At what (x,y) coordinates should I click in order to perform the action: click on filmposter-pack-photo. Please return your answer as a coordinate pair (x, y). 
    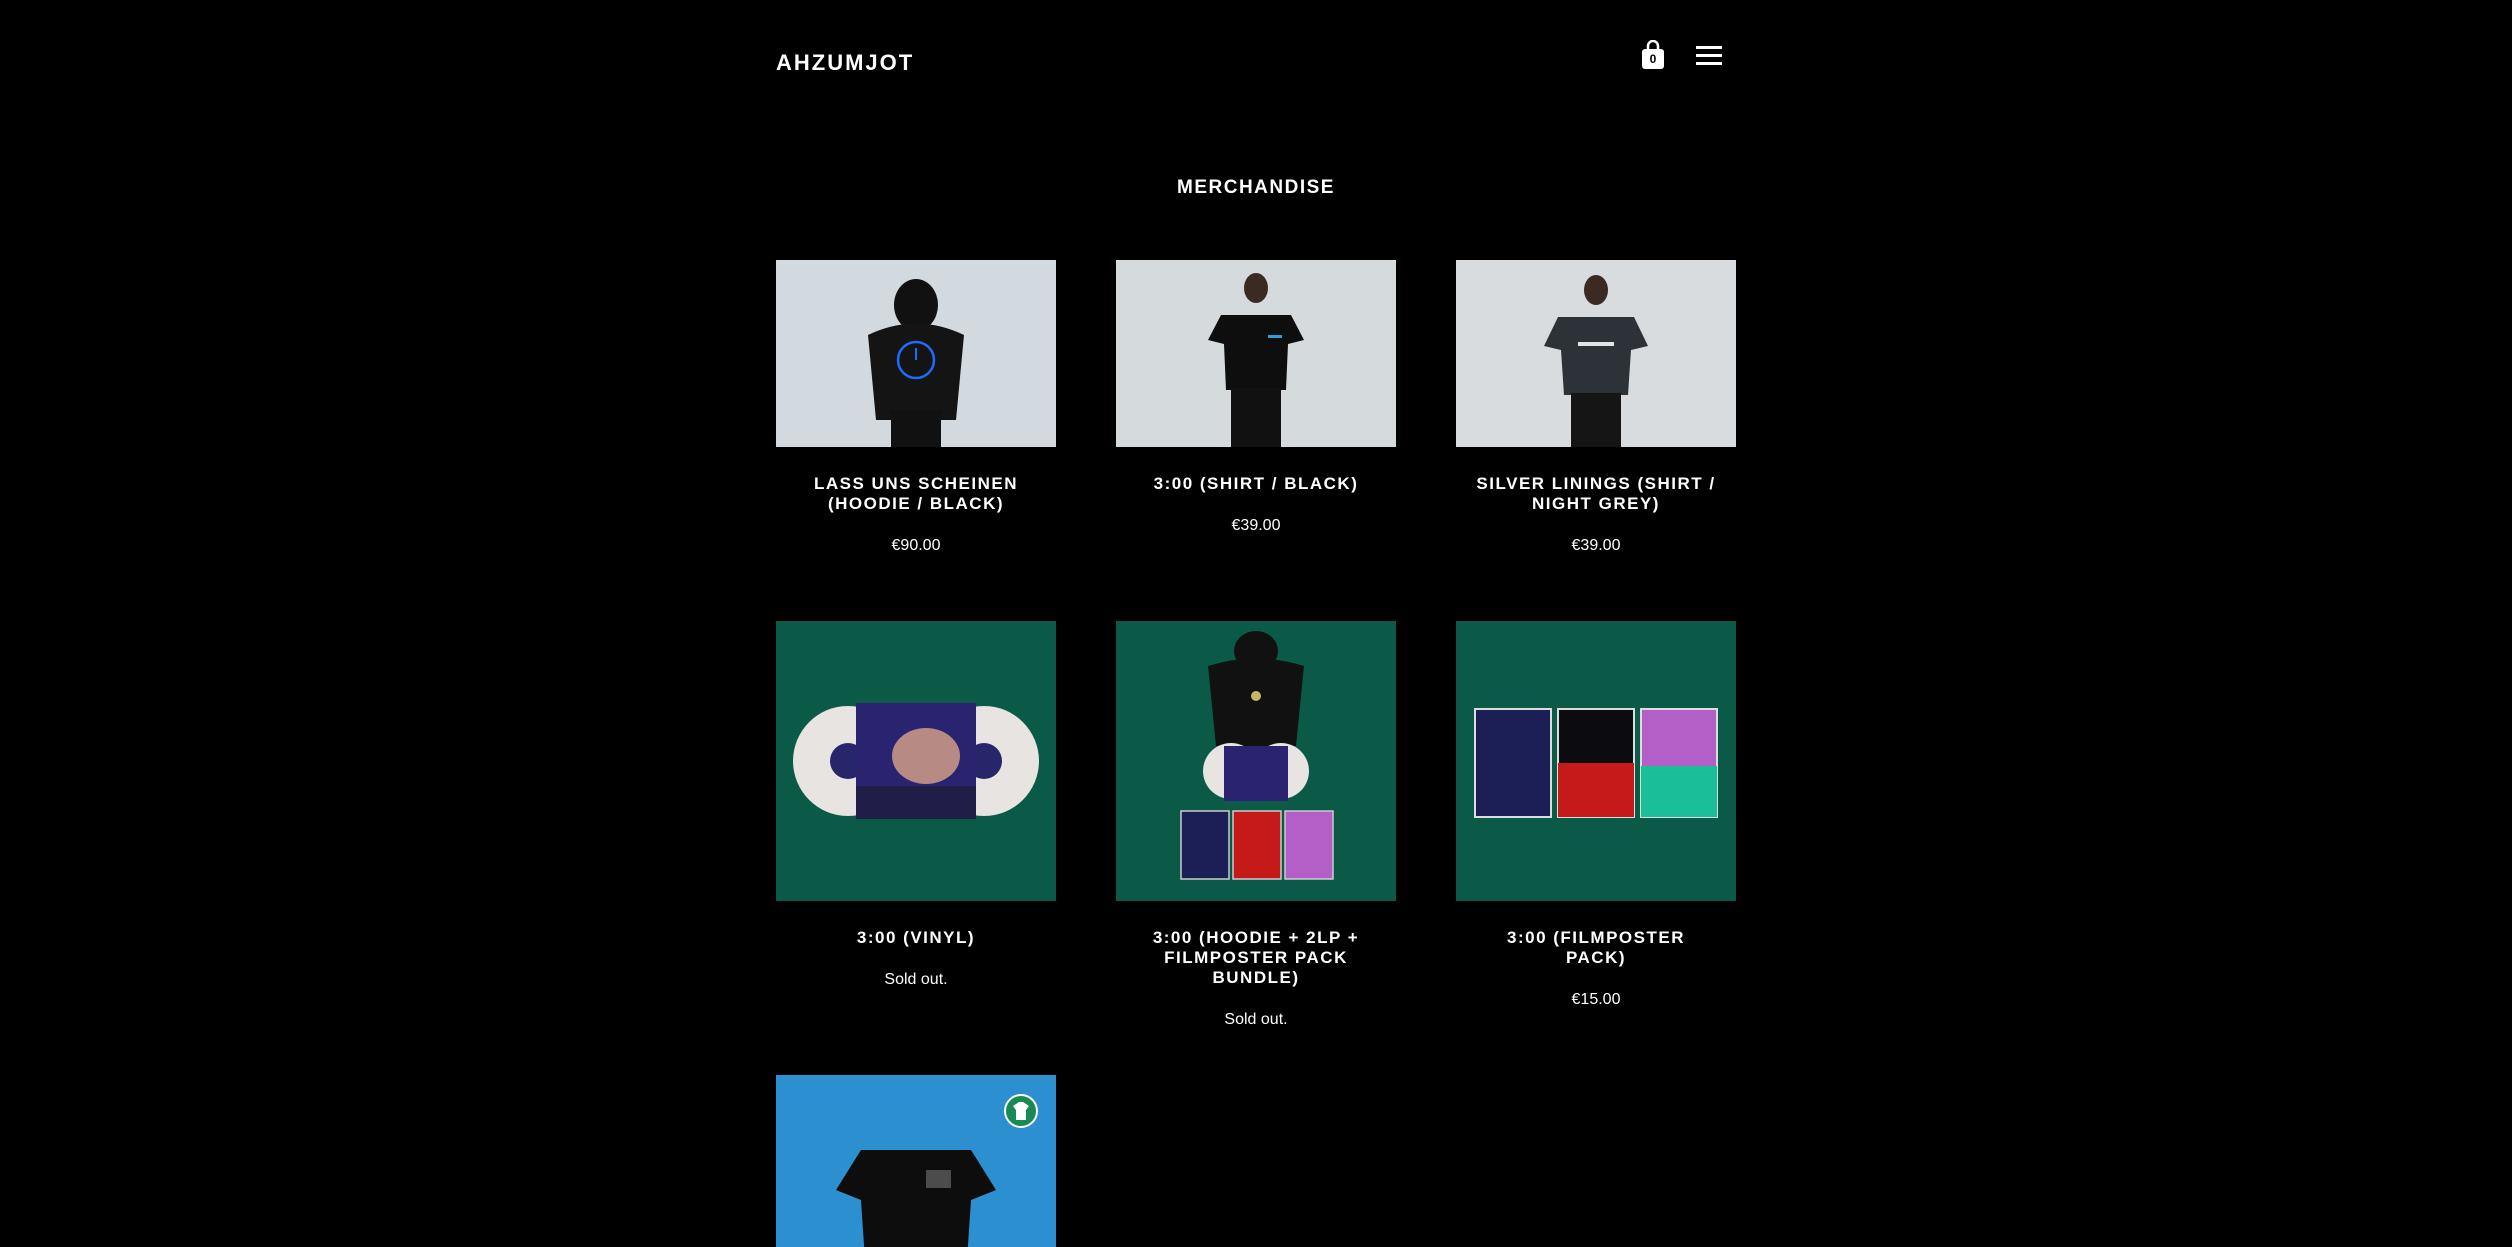
    Looking at the image, I should click on (1596, 761).